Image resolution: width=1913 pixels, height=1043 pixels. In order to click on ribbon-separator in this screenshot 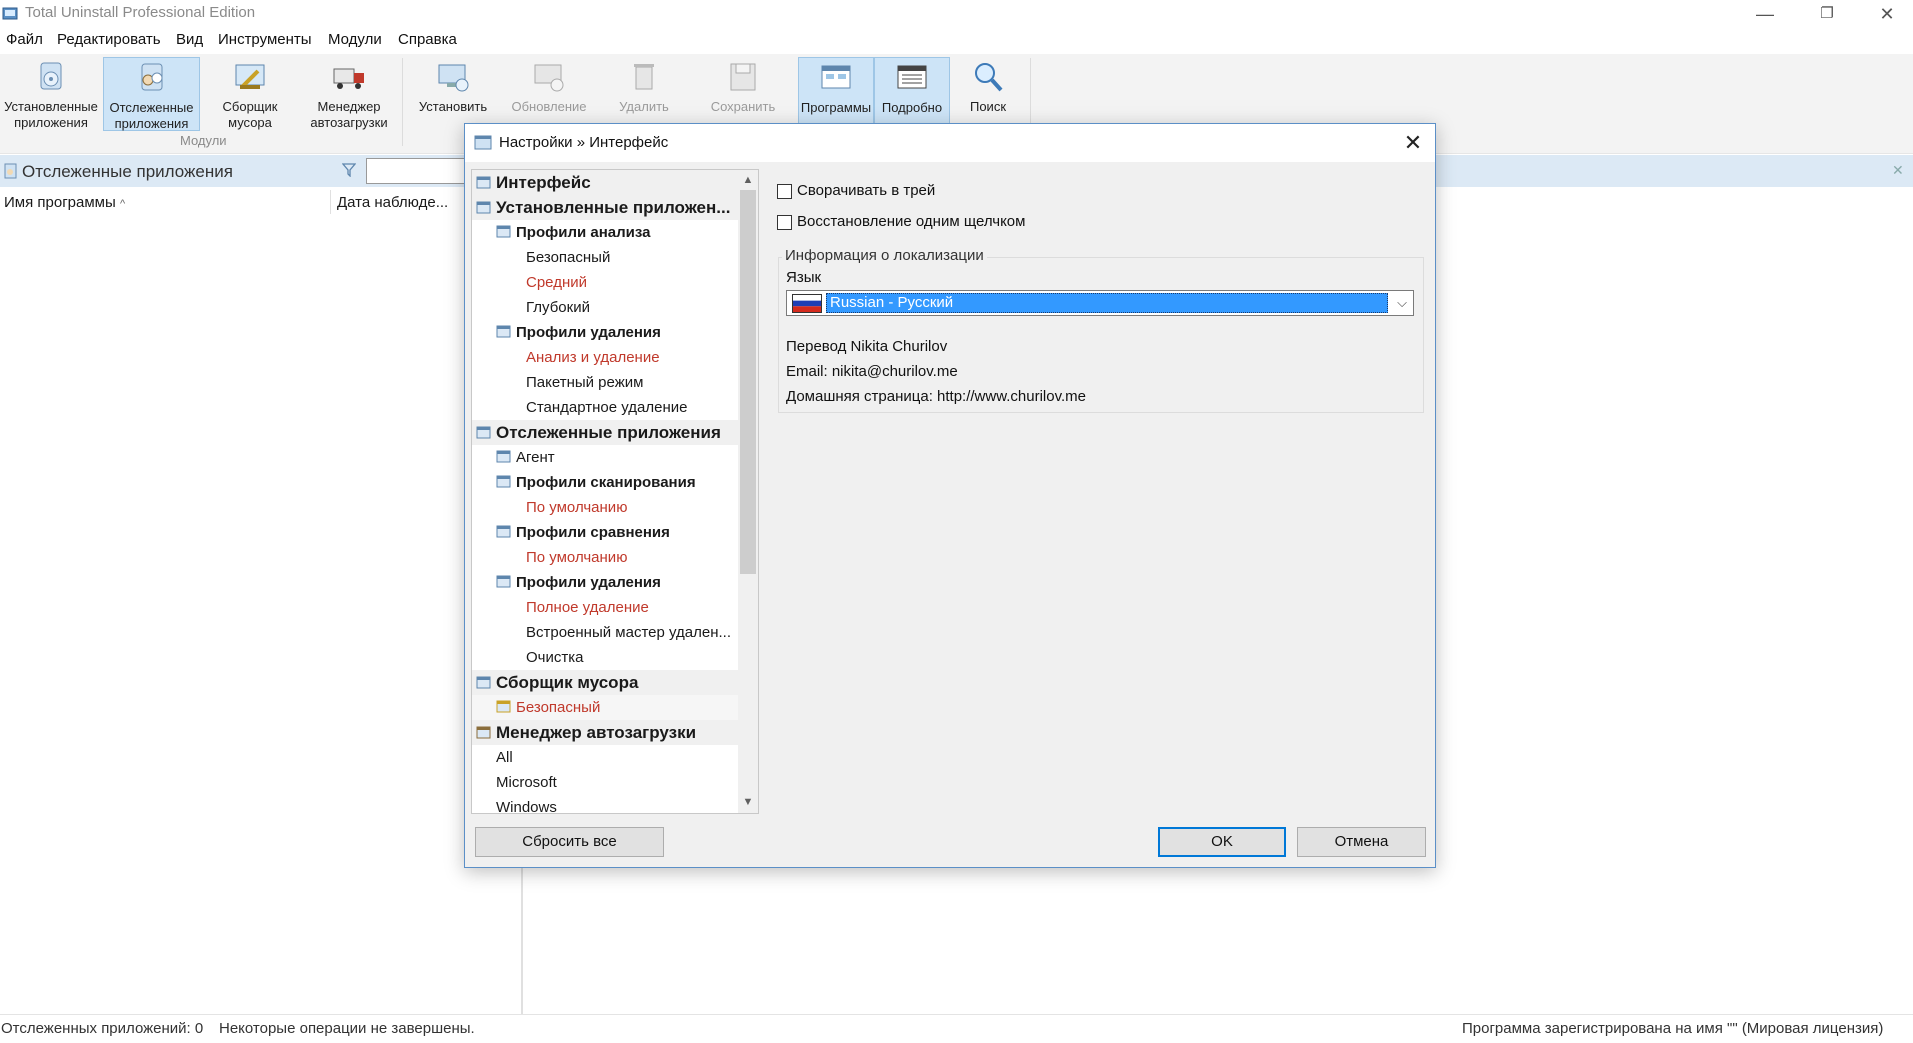, I will do `click(402, 102)`.